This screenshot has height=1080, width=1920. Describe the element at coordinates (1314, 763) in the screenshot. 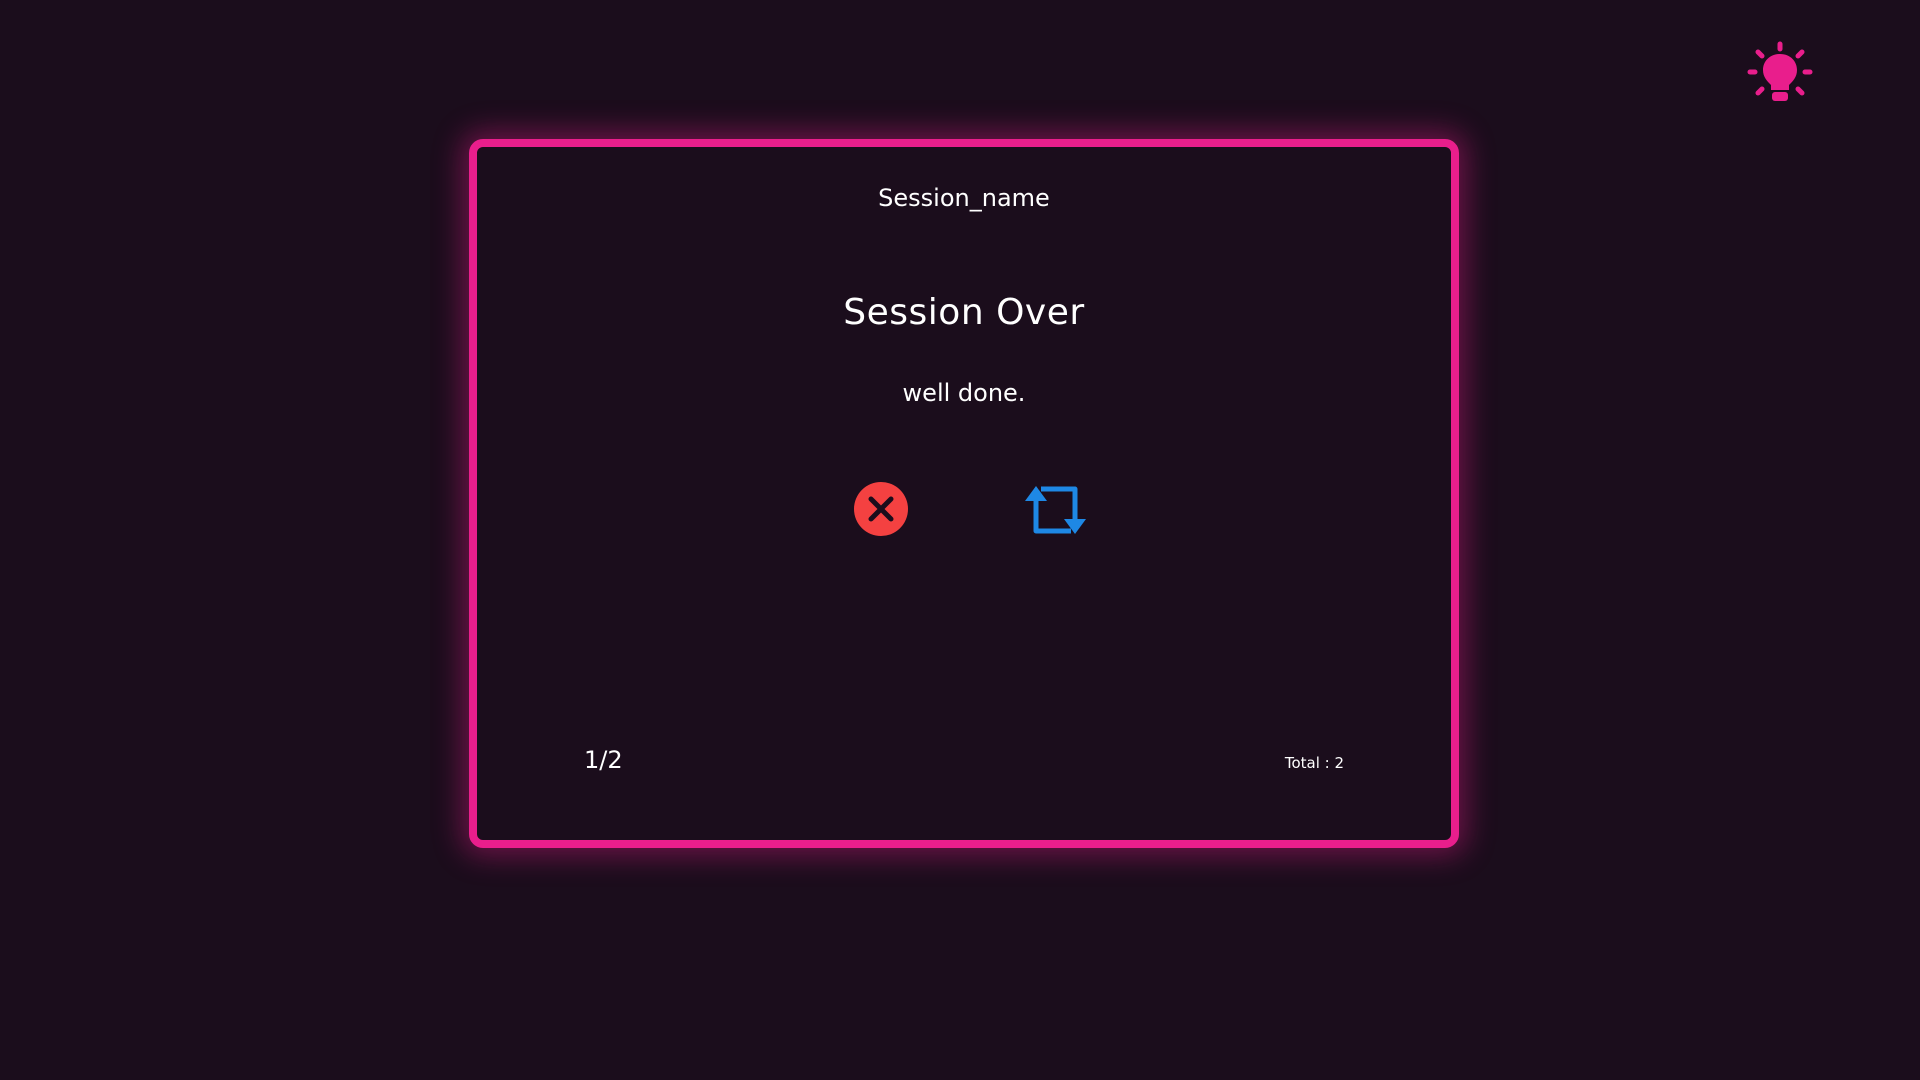

I see `total-count: Total : 2` at that location.